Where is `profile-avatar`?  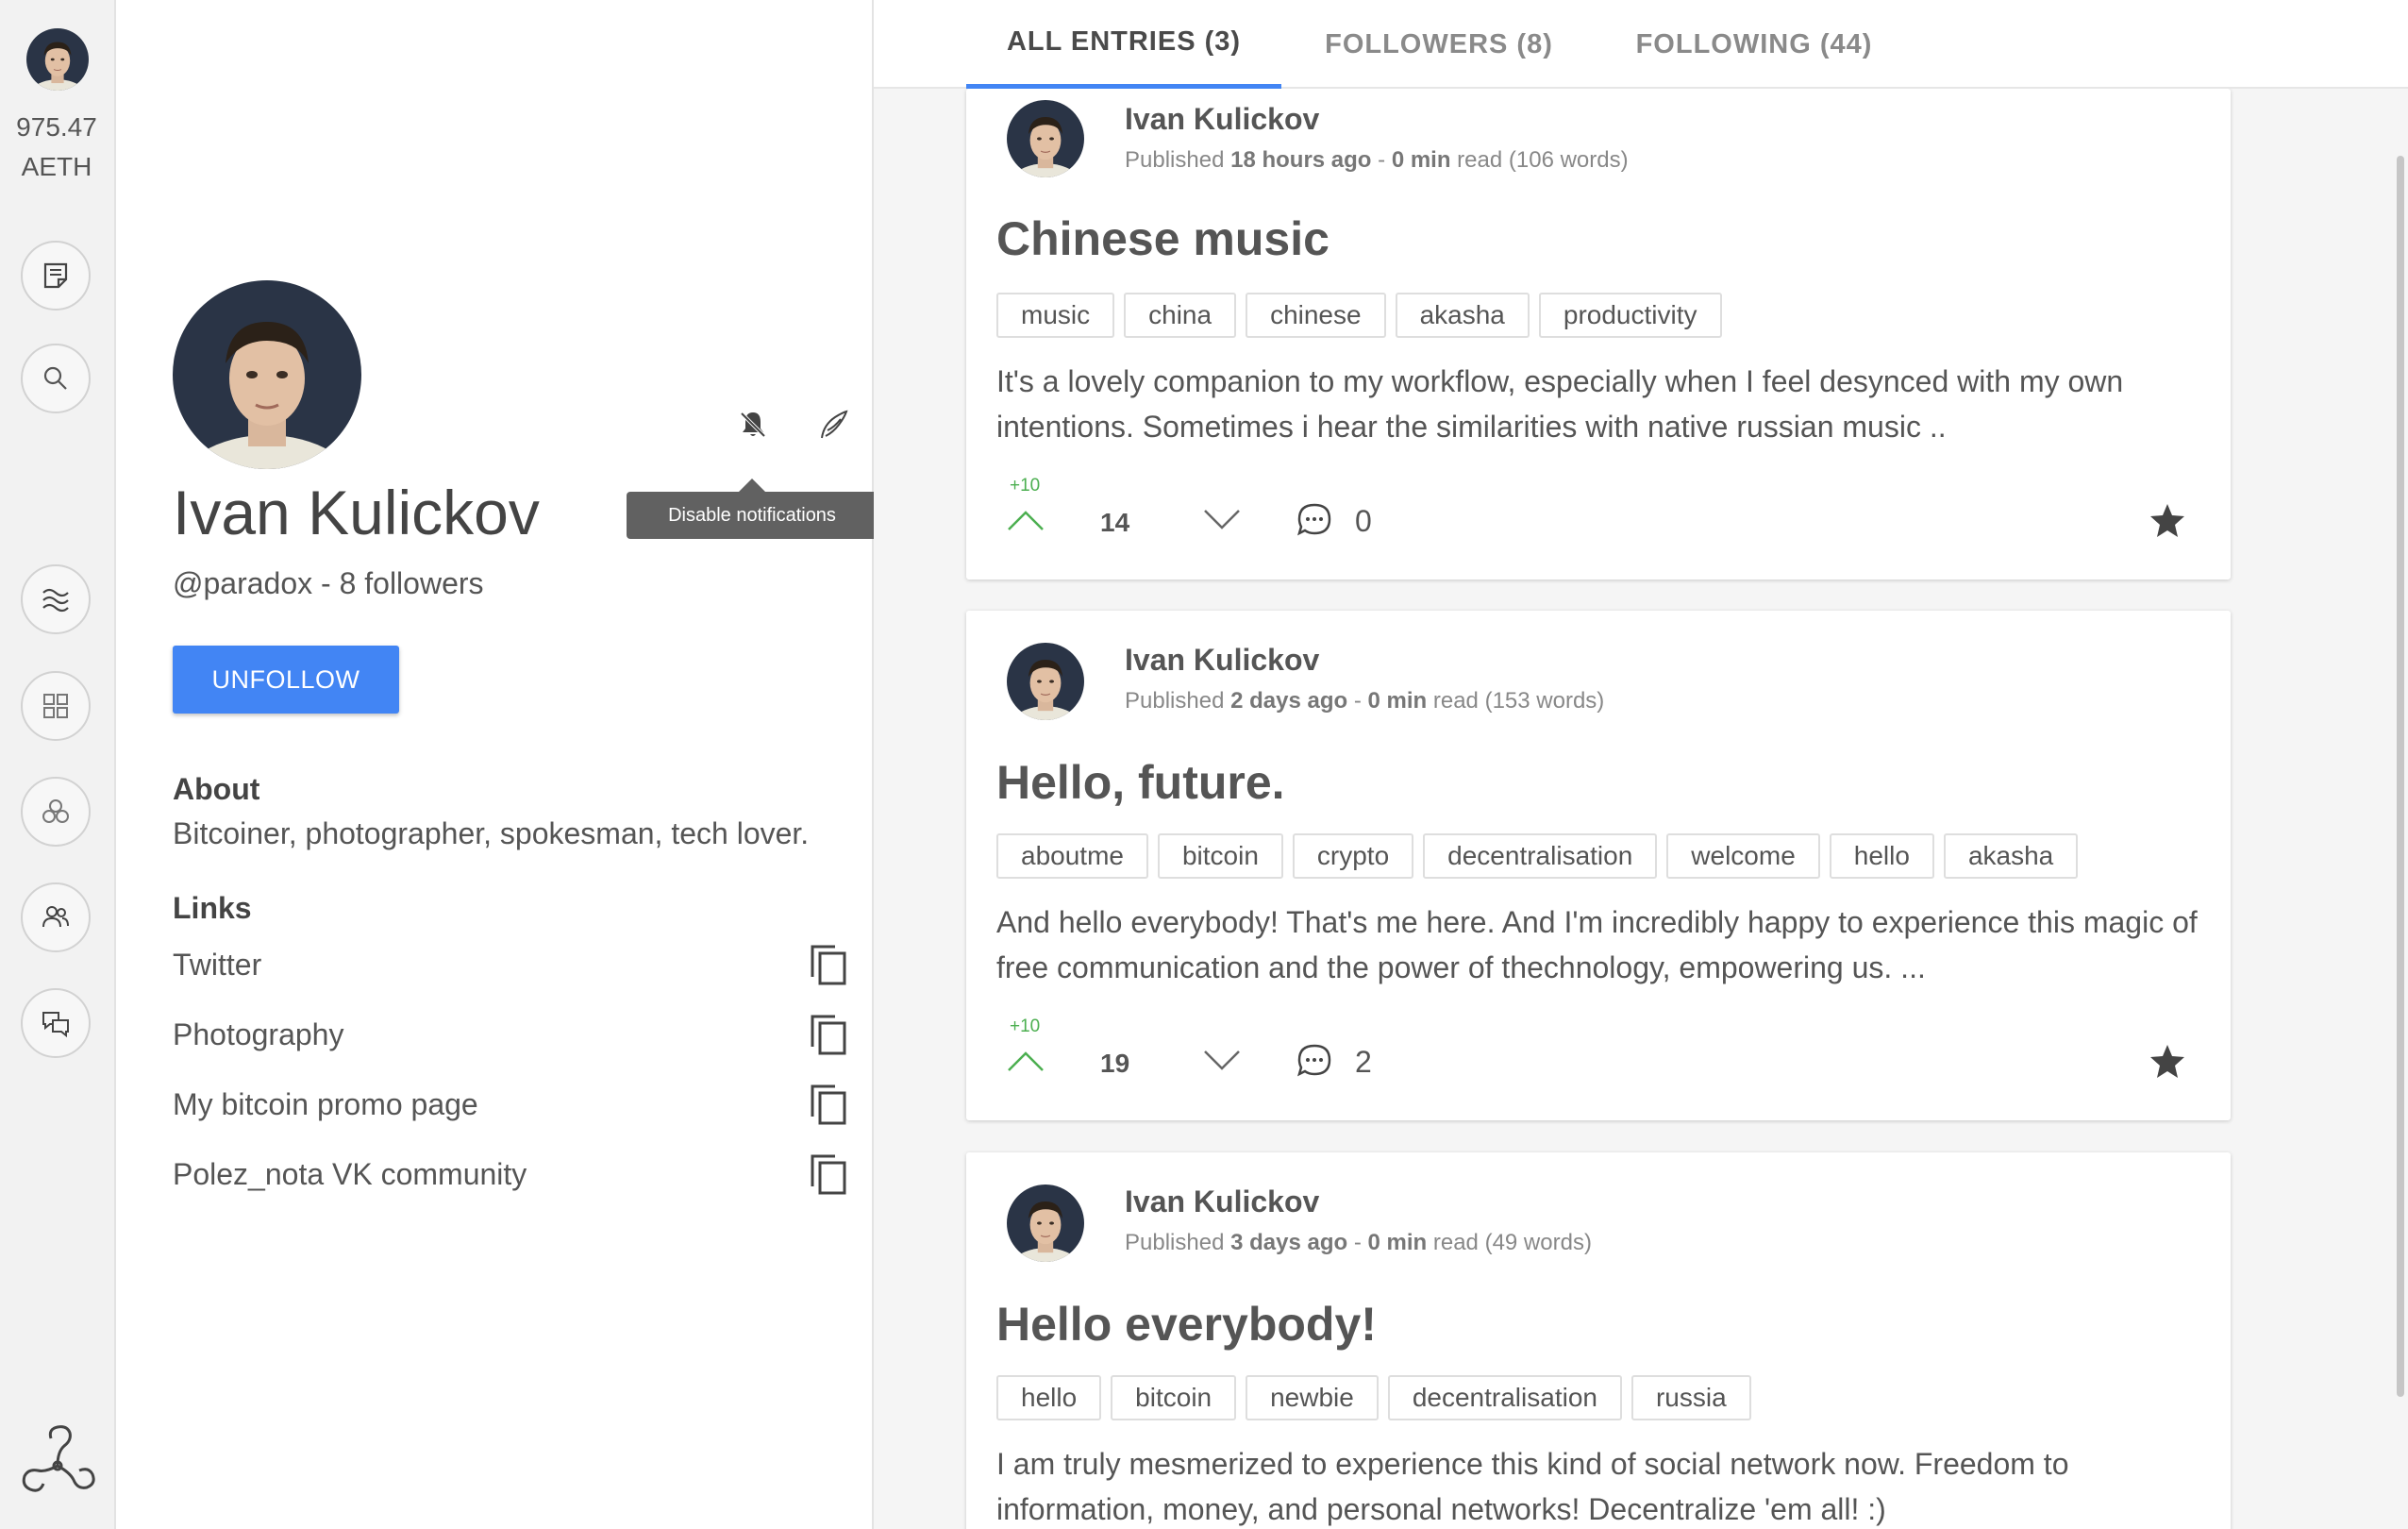 profile-avatar is located at coordinates (267, 374).